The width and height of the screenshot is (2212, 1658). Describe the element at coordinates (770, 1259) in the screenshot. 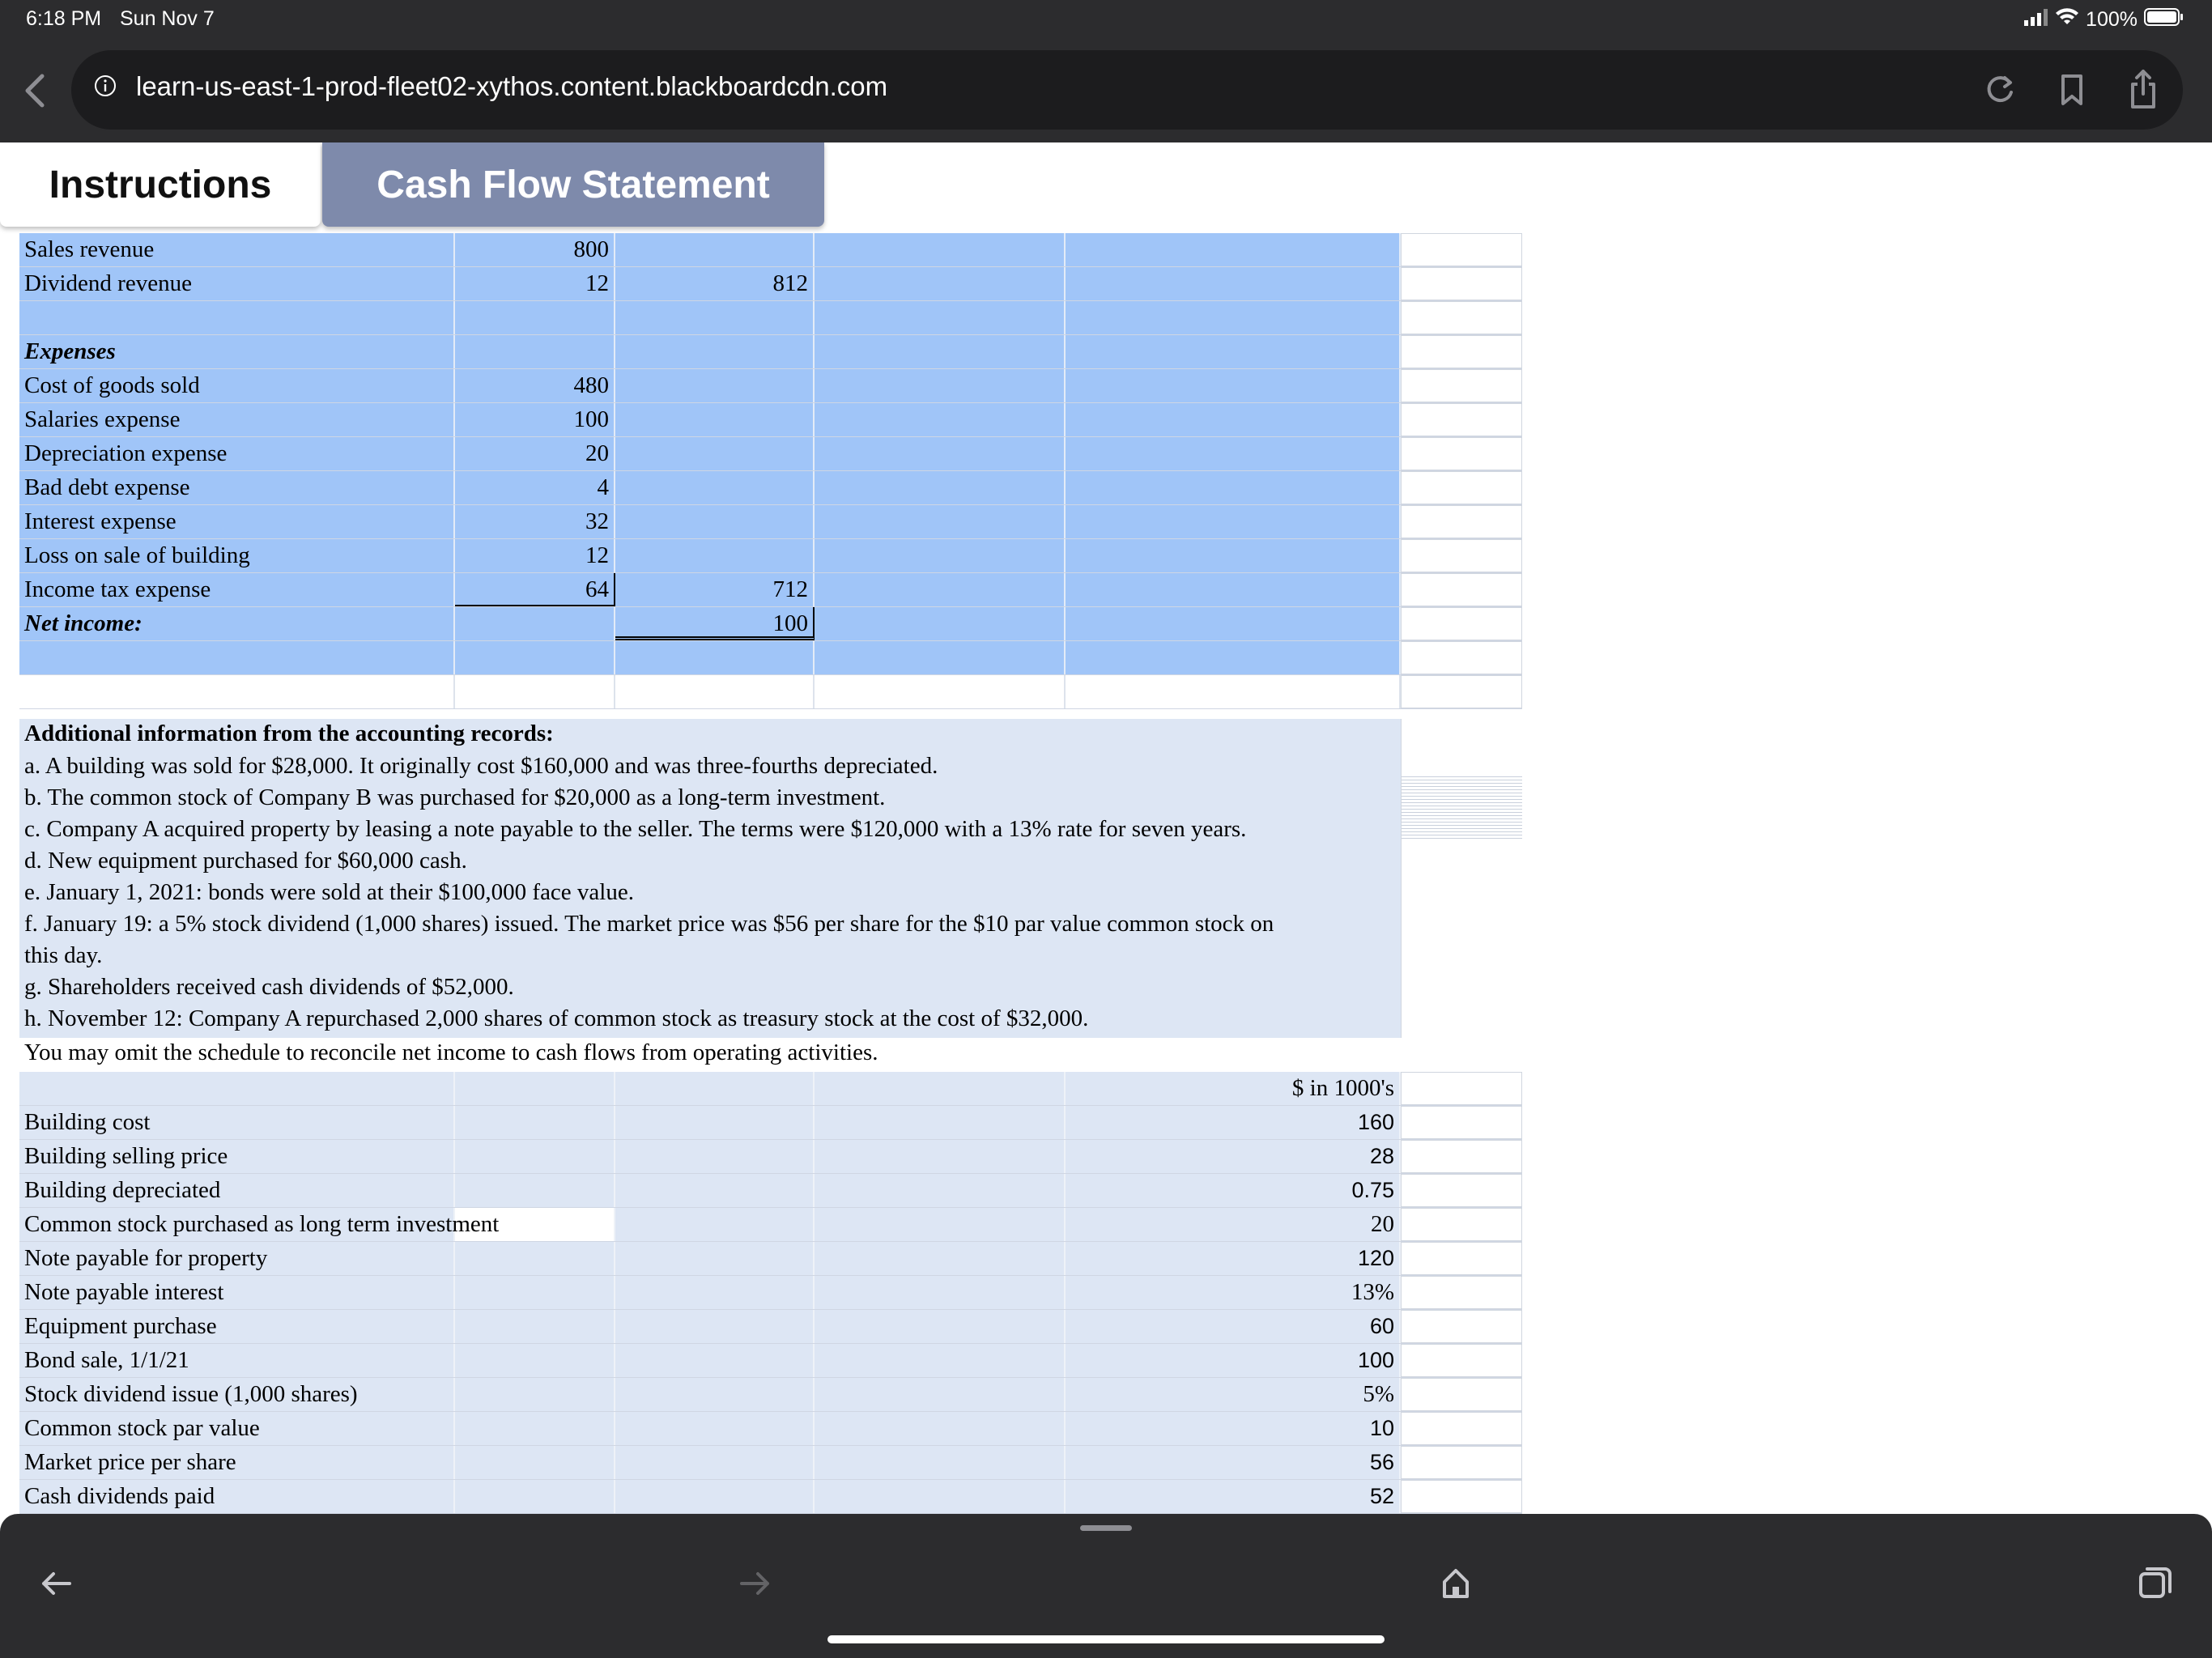

I see `table-row: Note payable for property 120` at that location.